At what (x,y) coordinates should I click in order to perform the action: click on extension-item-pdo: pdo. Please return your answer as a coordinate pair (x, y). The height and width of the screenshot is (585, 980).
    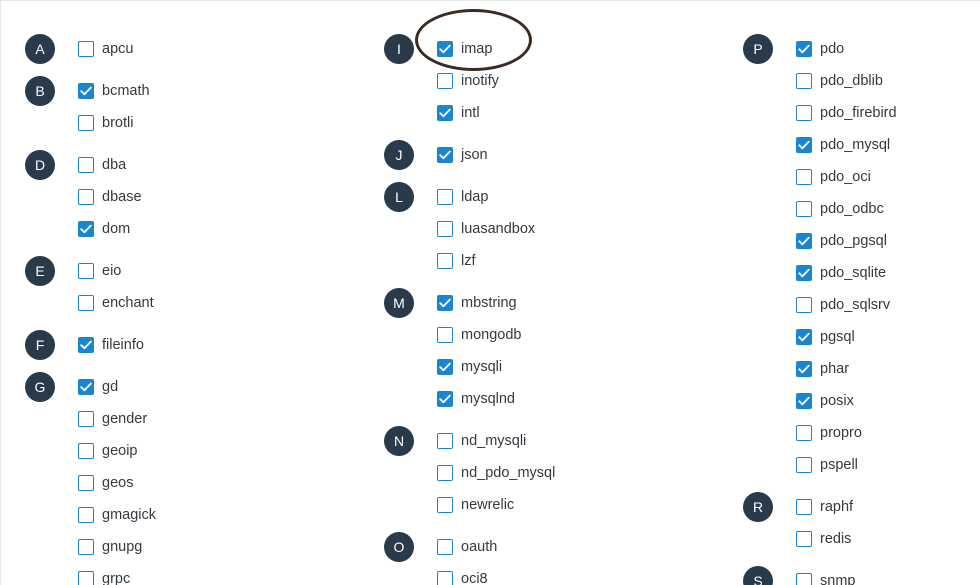
    Looking at the image, I should click on (820, 49).